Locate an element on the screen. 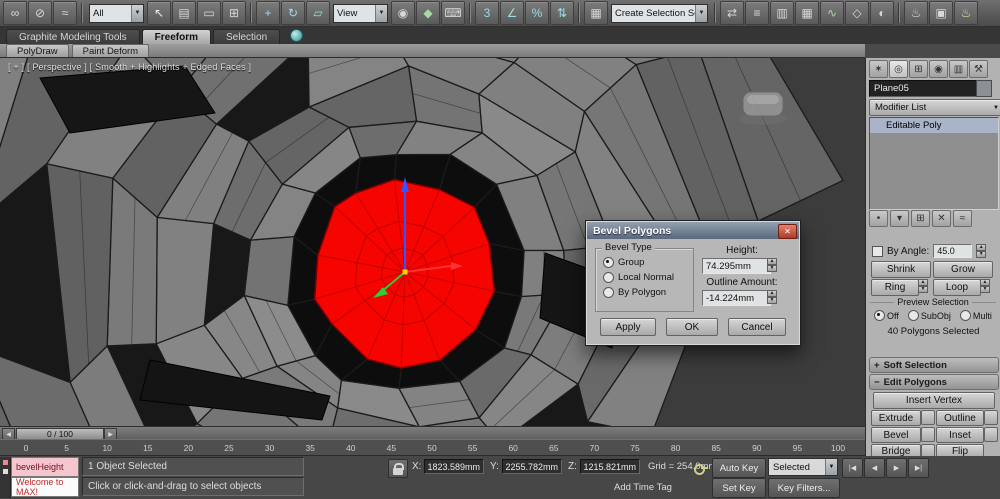 The height and width of the screenshot is (499, 1000). mirror-icon: ⇄ is located at coordinates (732, 13).